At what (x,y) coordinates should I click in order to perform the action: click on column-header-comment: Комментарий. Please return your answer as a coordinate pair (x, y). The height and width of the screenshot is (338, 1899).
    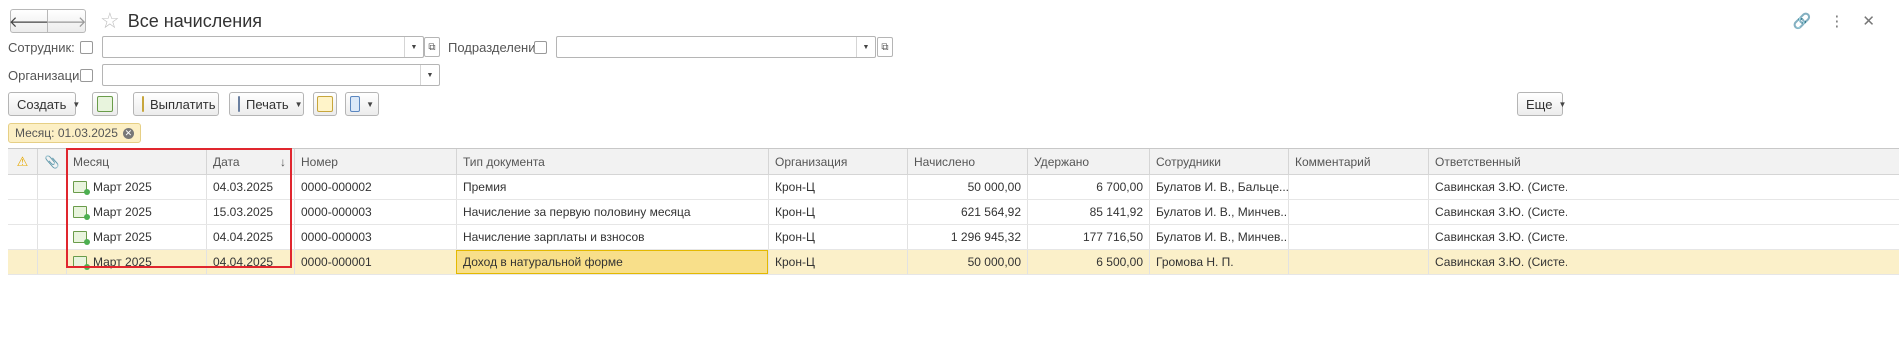
    Looking at the image, I should click on (1358, 161).